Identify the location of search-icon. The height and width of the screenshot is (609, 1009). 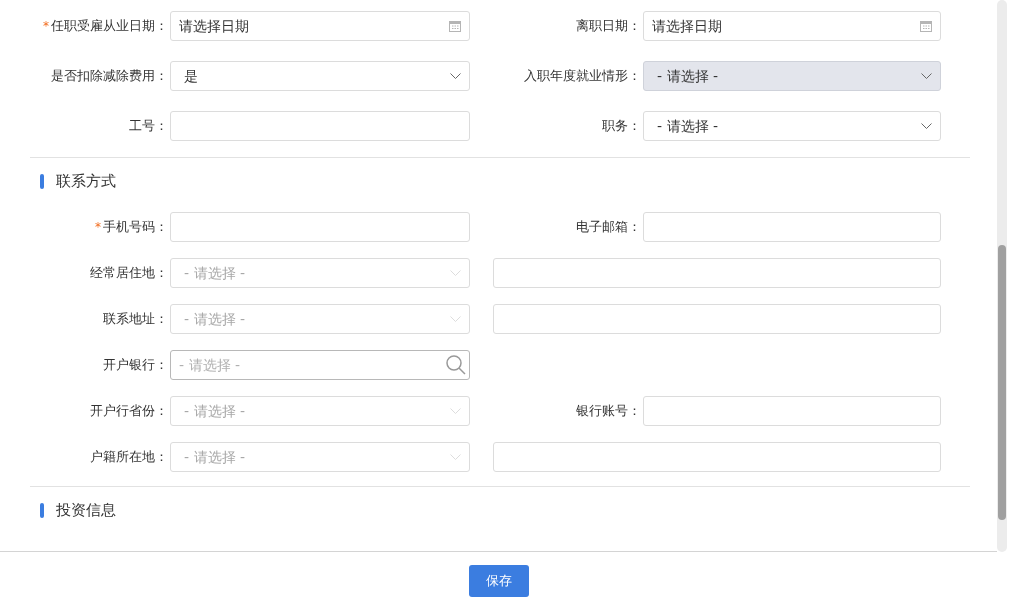
(456, 365).